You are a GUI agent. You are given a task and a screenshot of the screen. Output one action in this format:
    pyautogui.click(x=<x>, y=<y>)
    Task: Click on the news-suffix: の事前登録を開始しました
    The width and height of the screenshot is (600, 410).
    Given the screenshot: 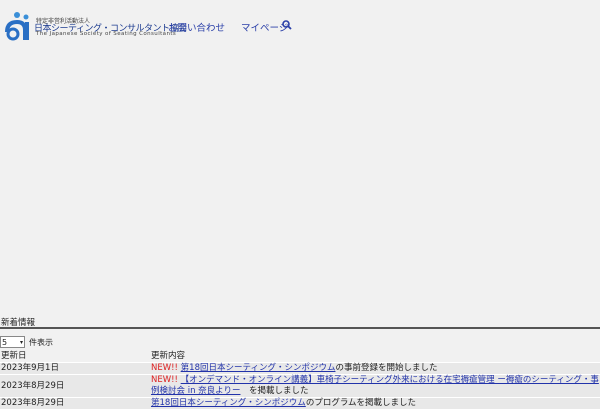 What is the action you would take?
    pyautogui.click(x=386, y=368)
    